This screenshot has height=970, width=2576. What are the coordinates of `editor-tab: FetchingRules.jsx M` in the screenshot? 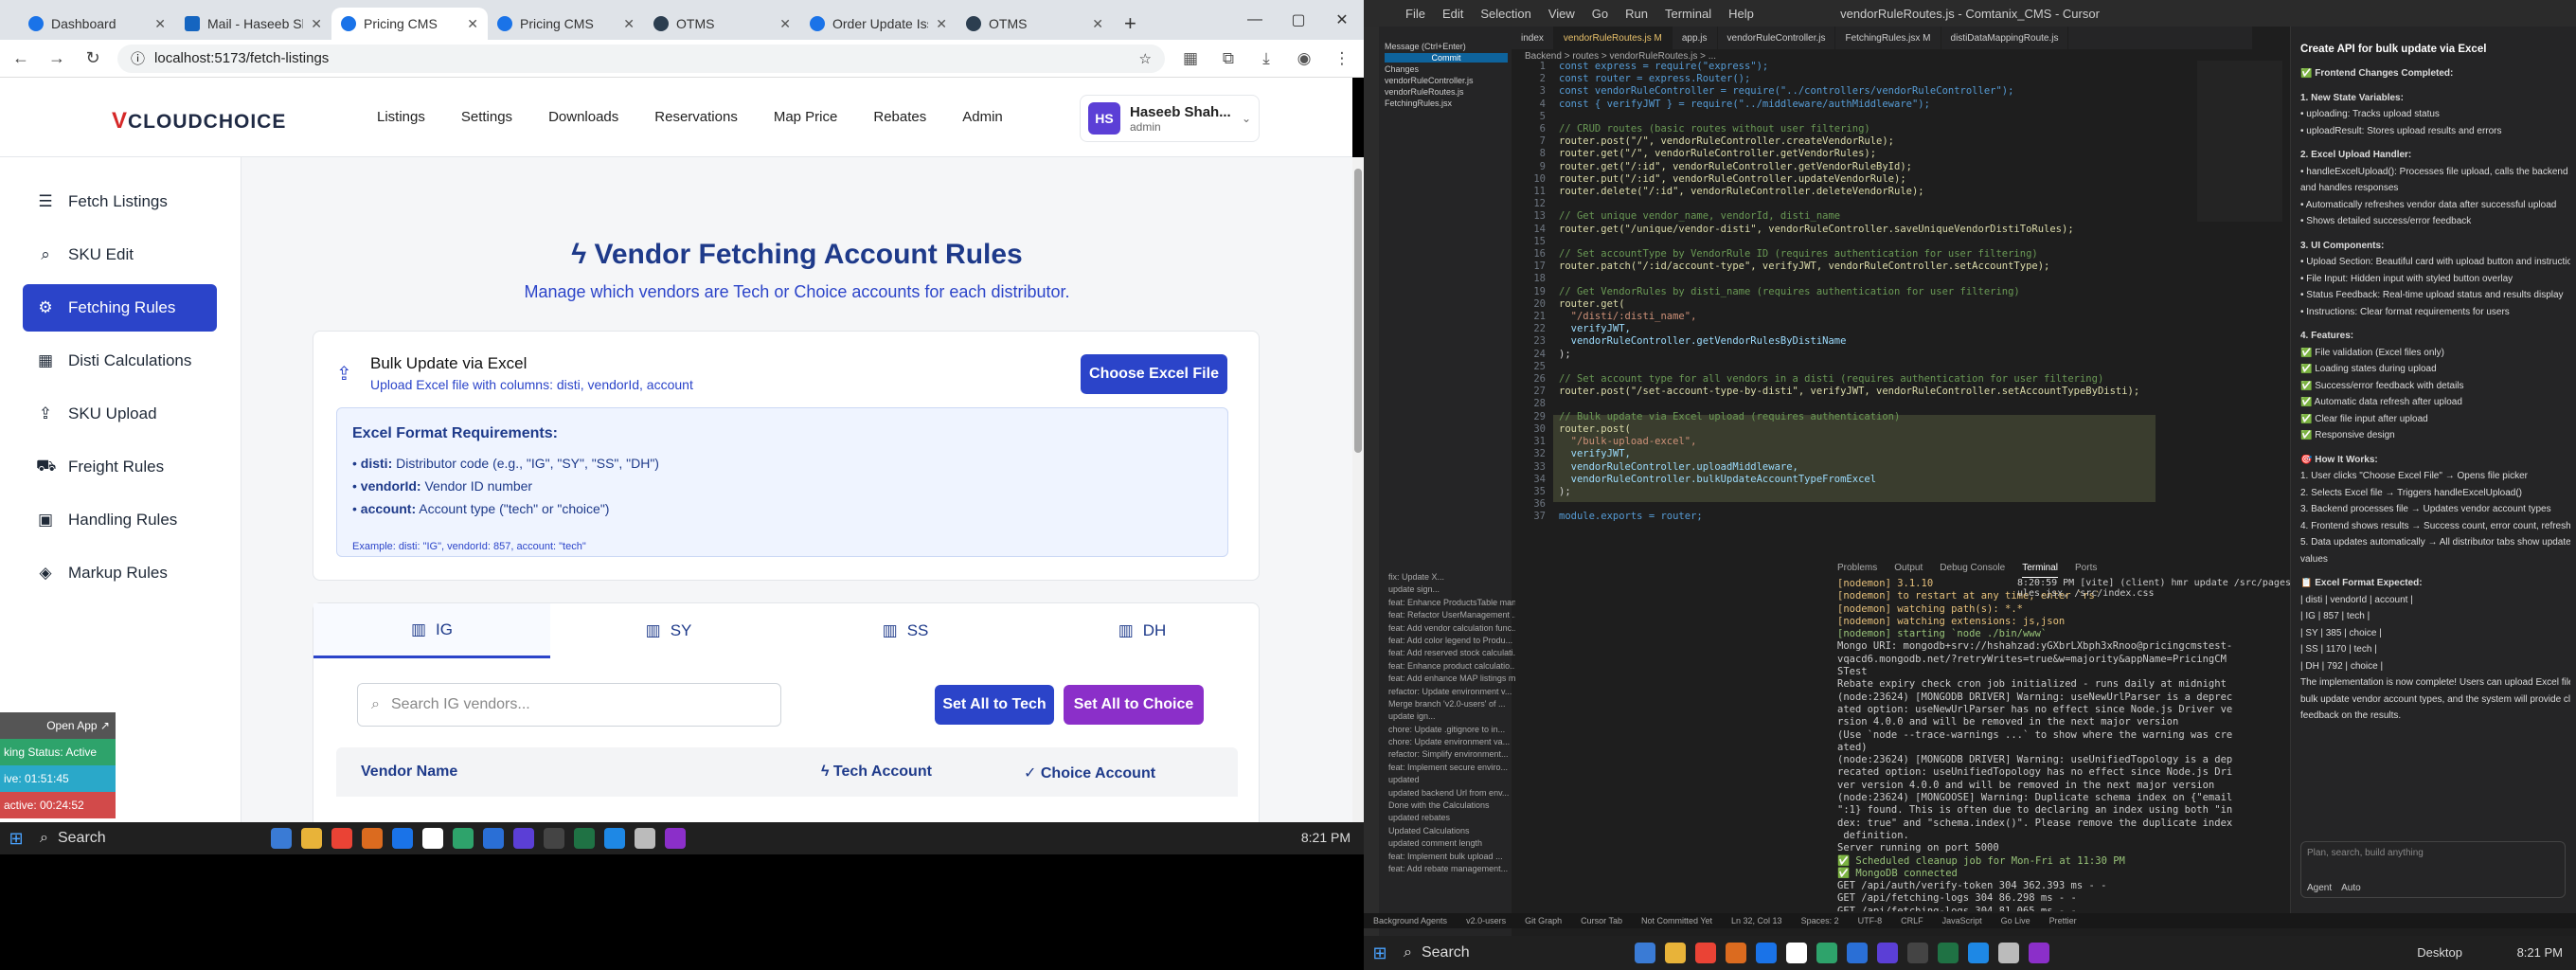 It's located at (1888, 38).